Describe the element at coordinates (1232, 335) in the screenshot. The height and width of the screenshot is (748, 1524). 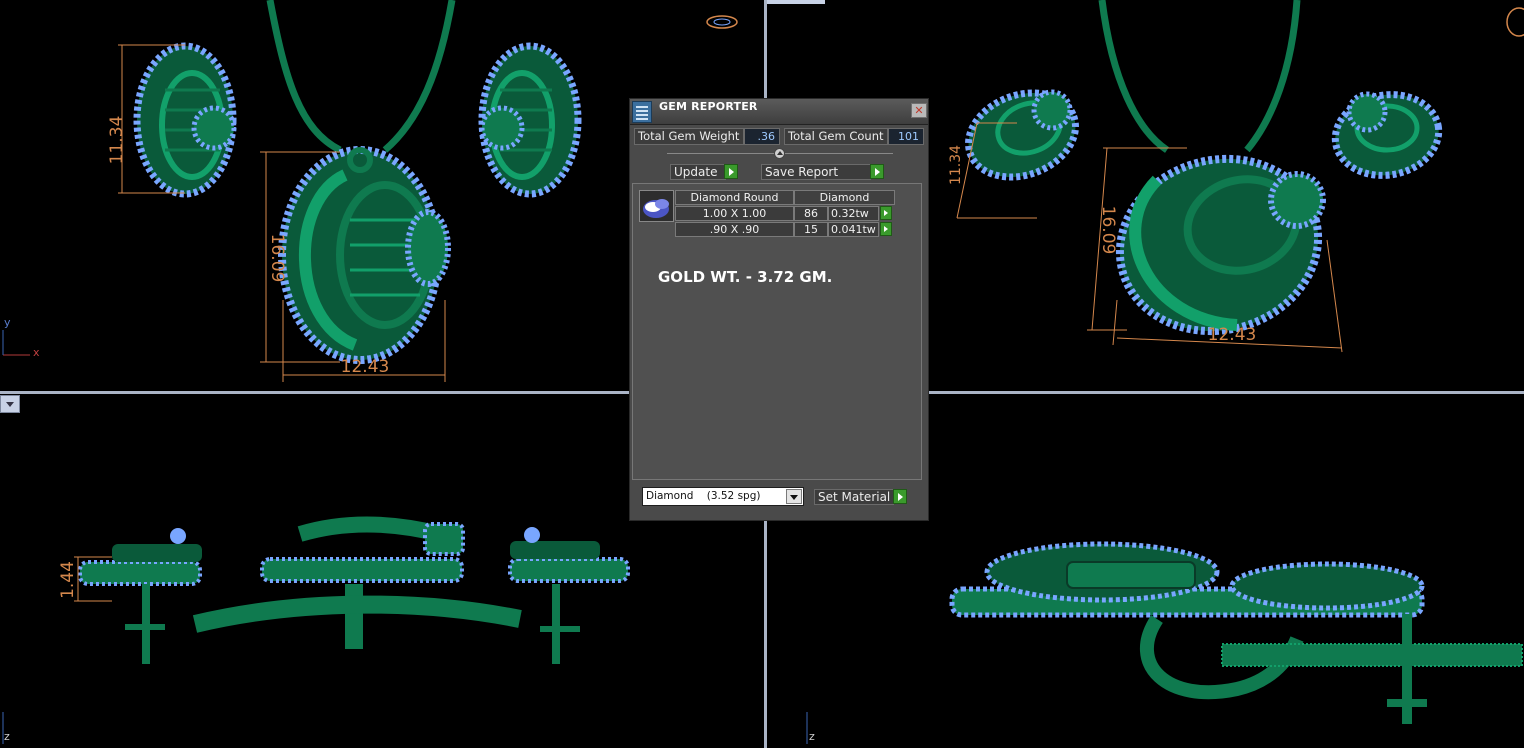
I see `dim-pendant-width-persp: 12.43` at that location.